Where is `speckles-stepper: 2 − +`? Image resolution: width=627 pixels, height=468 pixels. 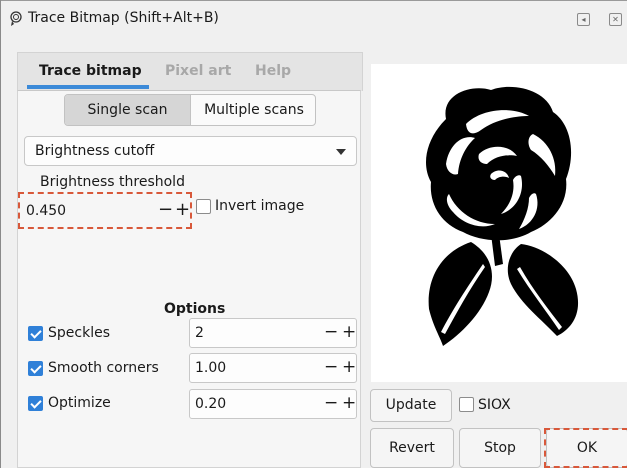
speckles-stepper: 2 − + is located at coordinates (273, 333).